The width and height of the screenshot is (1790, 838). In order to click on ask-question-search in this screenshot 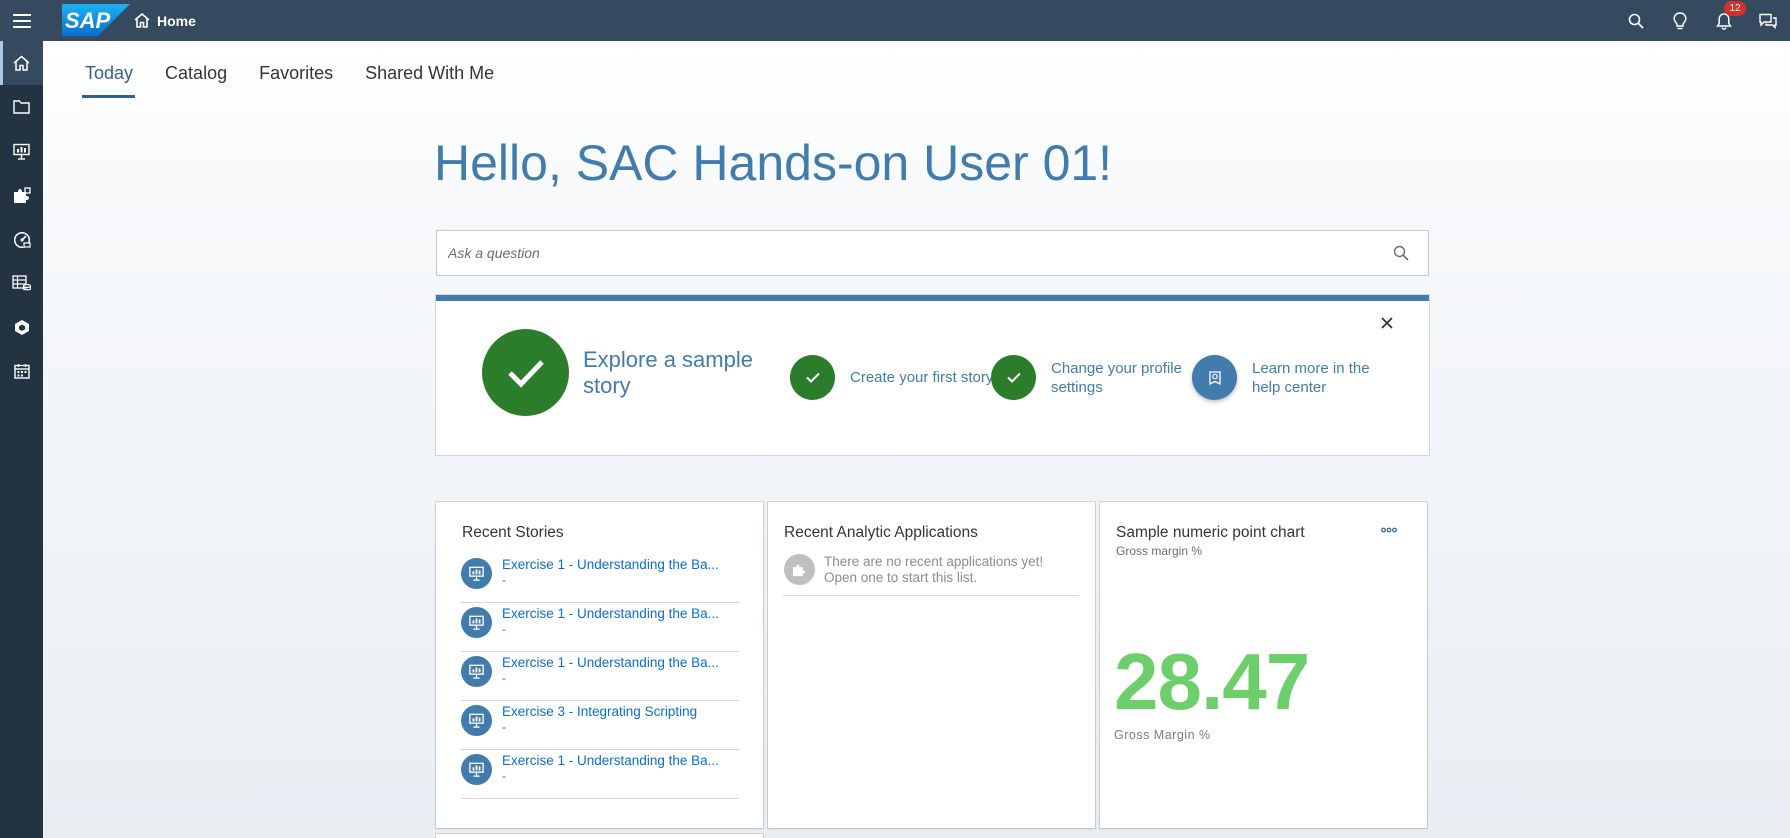, I will do `click(932, 253)`.